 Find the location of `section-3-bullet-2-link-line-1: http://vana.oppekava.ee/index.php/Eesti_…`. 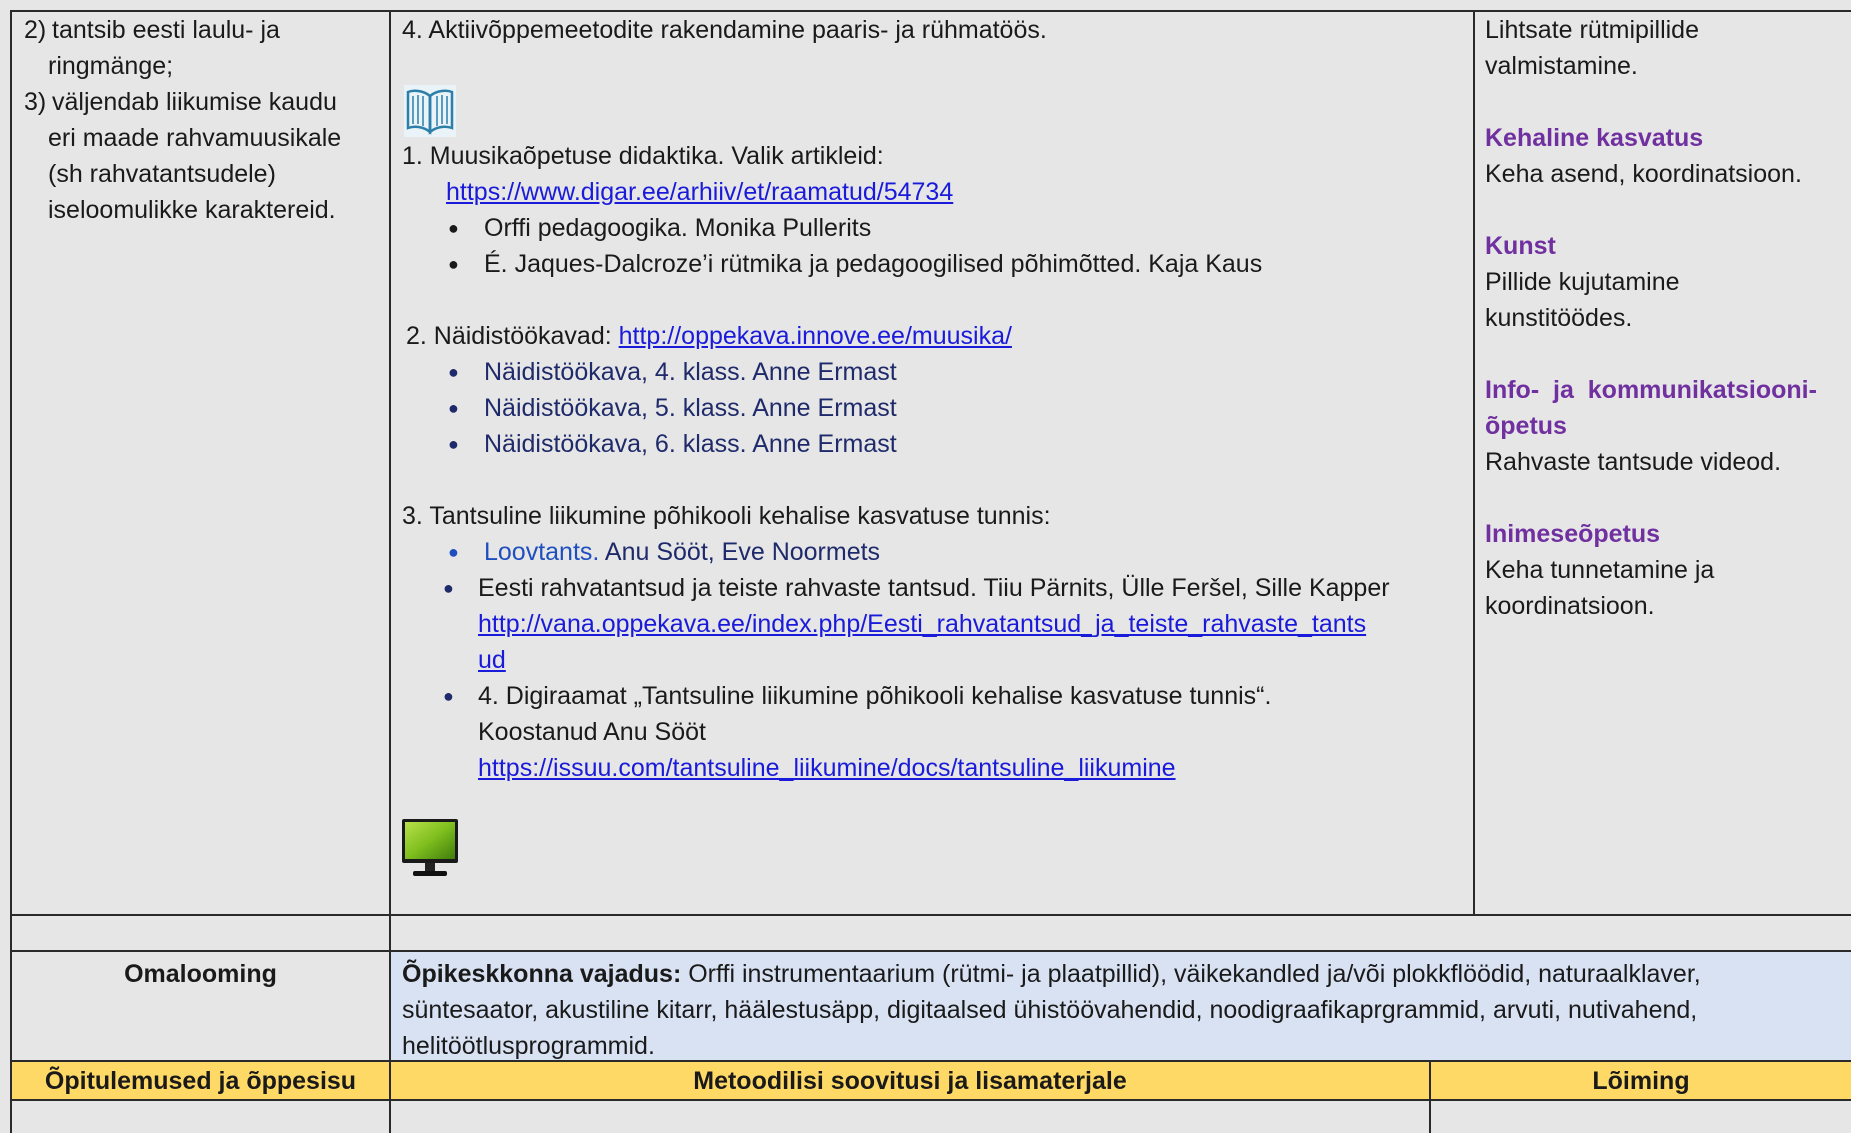

section-3-bullet-2-link-line-1: http://vana.oppekava.ee/index.php/Eesti_… is located at coordinates (922, 624).